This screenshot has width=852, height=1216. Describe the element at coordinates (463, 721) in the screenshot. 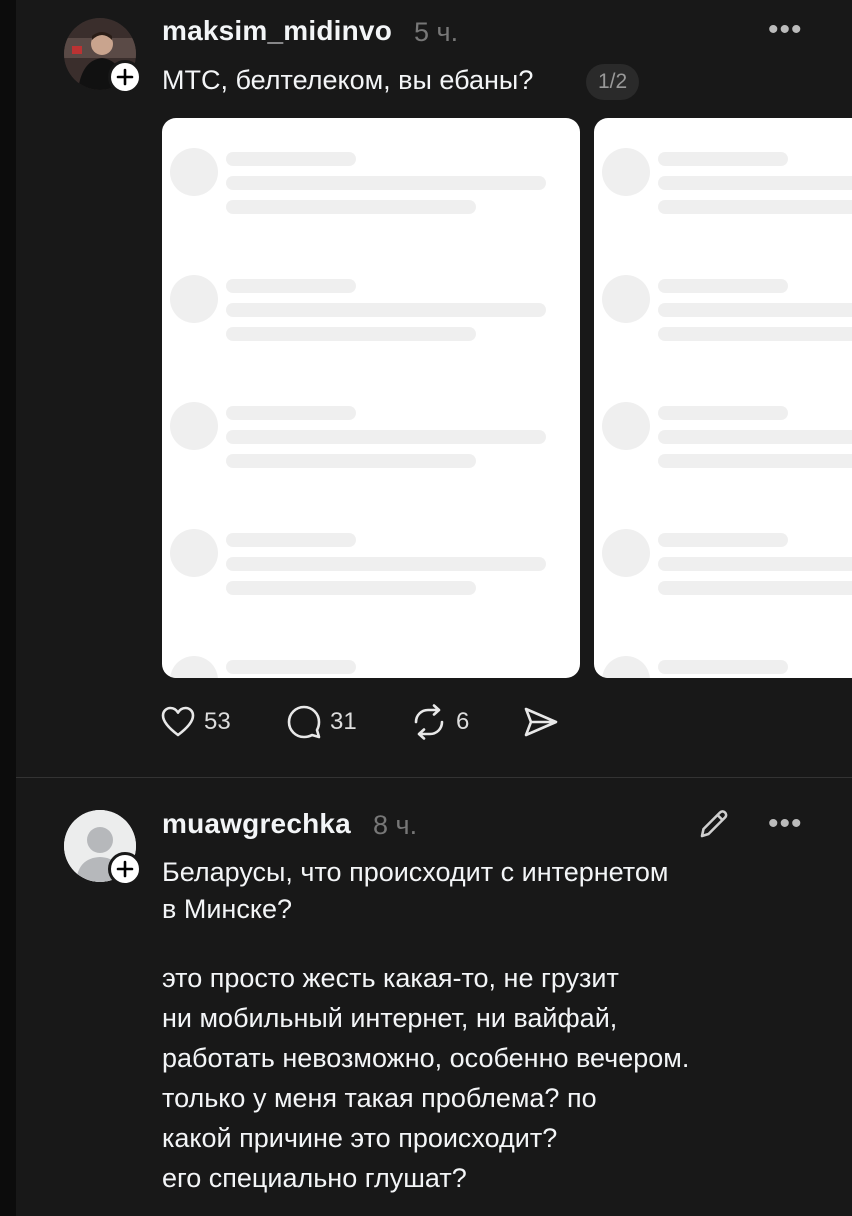

I see `repost-count: 6` at that location.